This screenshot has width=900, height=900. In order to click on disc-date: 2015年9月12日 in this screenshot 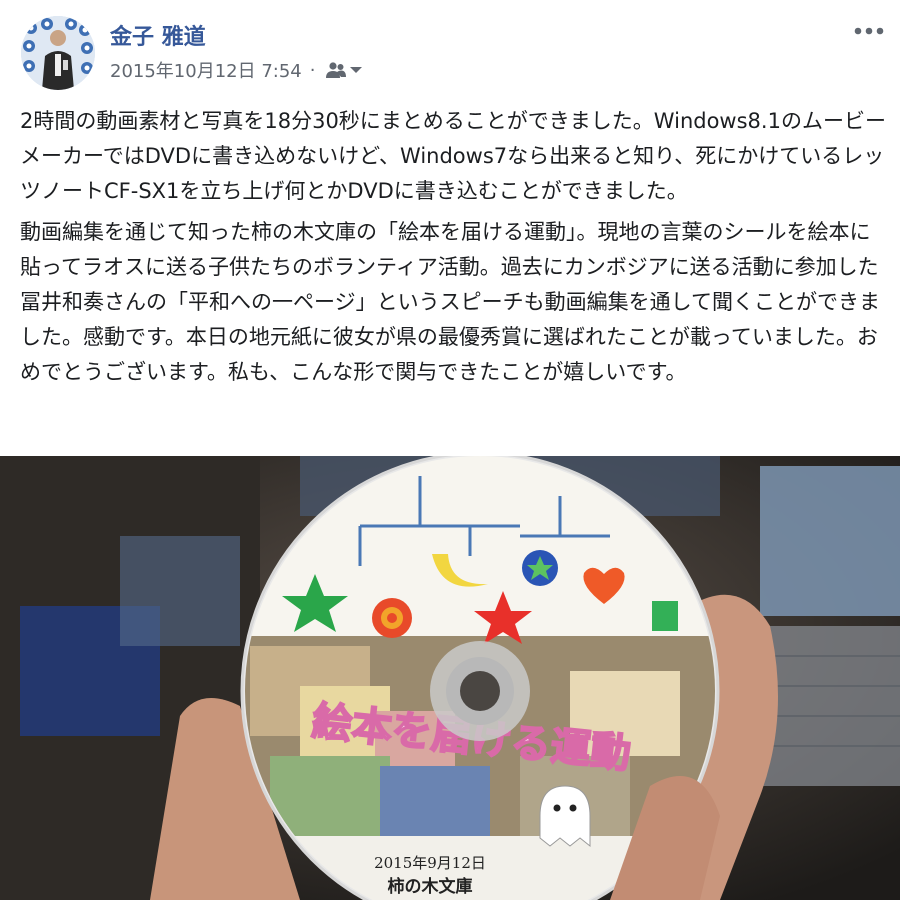, I will do `click(430, 863)`.